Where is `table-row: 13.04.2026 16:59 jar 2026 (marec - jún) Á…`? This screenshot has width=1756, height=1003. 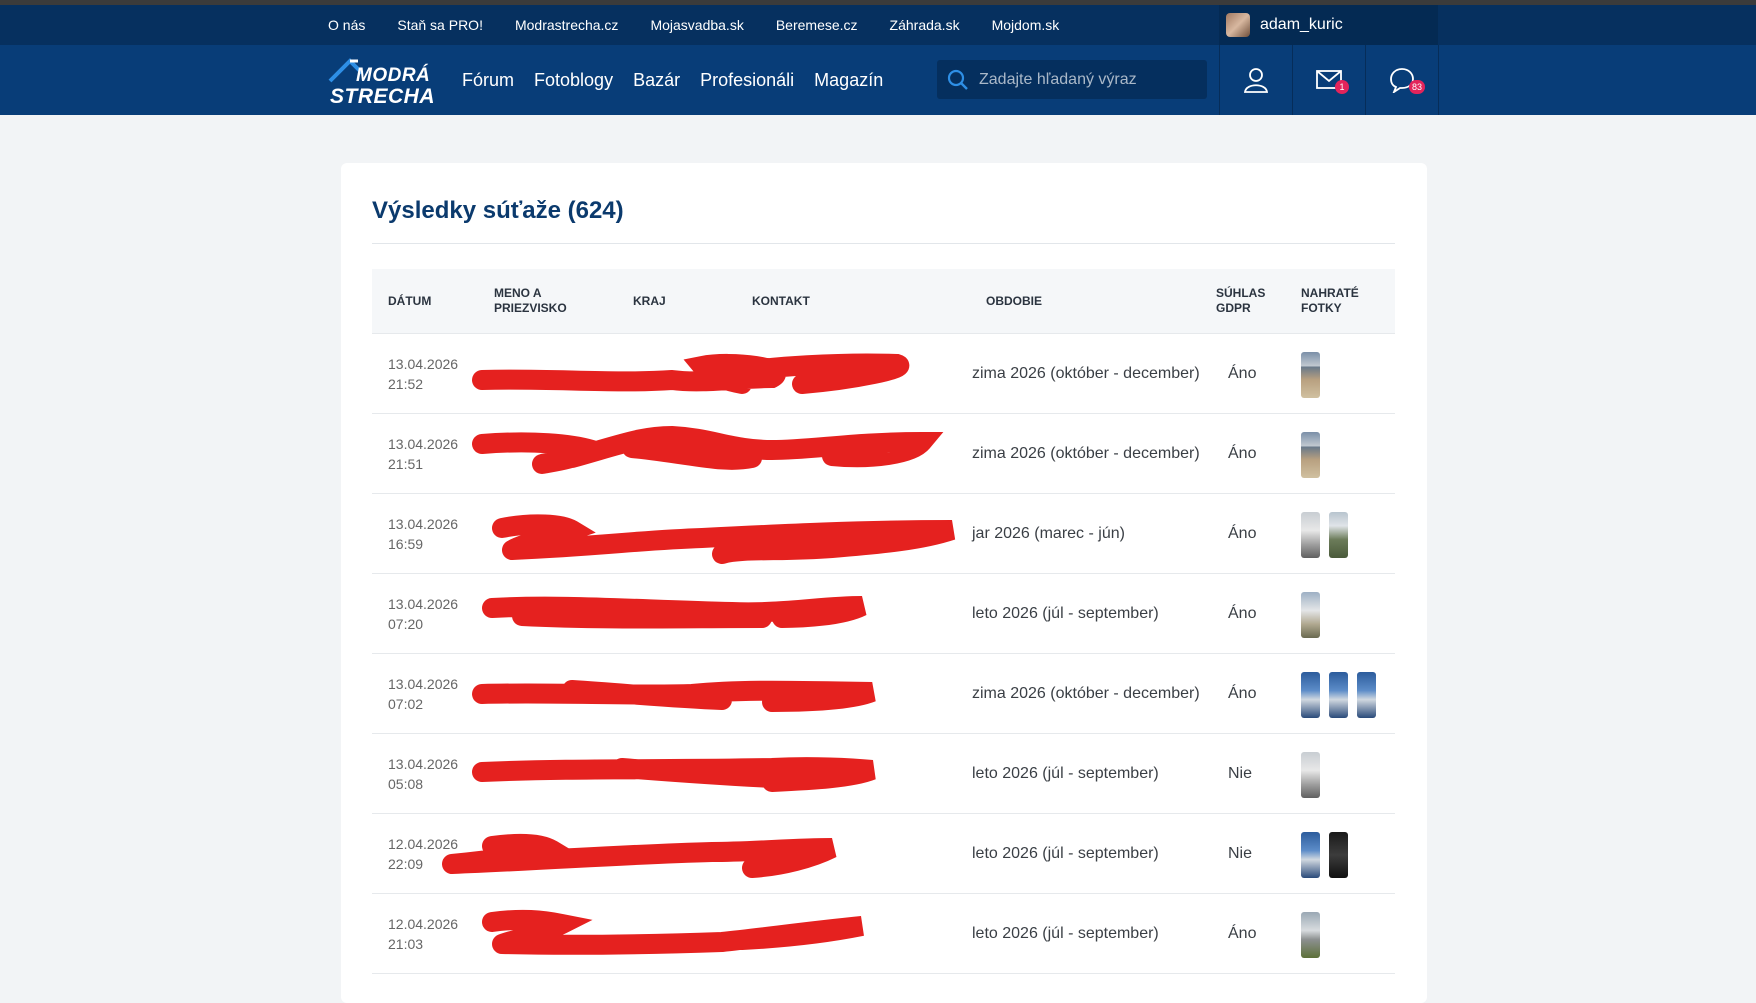 table-row: 13.04.2026 16:59 jar 2026 (marec - jún) Á… is located at coordinates (883, 533).